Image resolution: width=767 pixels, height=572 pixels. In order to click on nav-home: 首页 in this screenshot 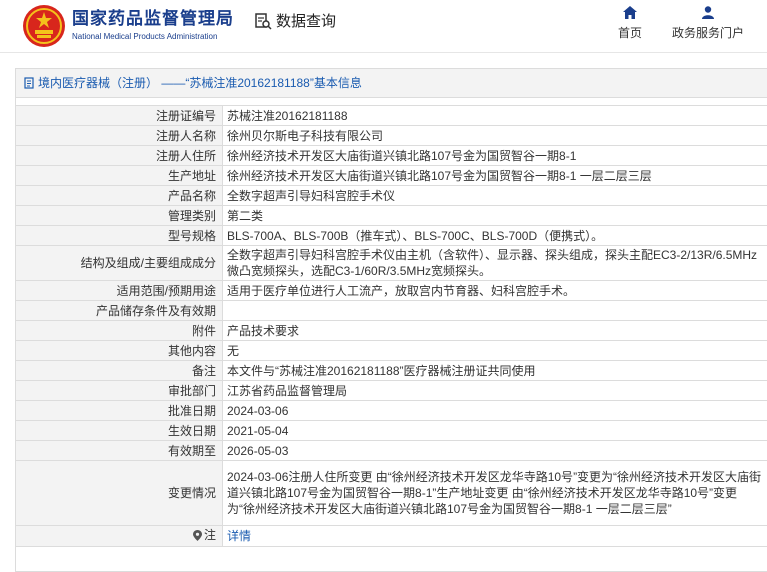, I will do `click(630, 23)`.